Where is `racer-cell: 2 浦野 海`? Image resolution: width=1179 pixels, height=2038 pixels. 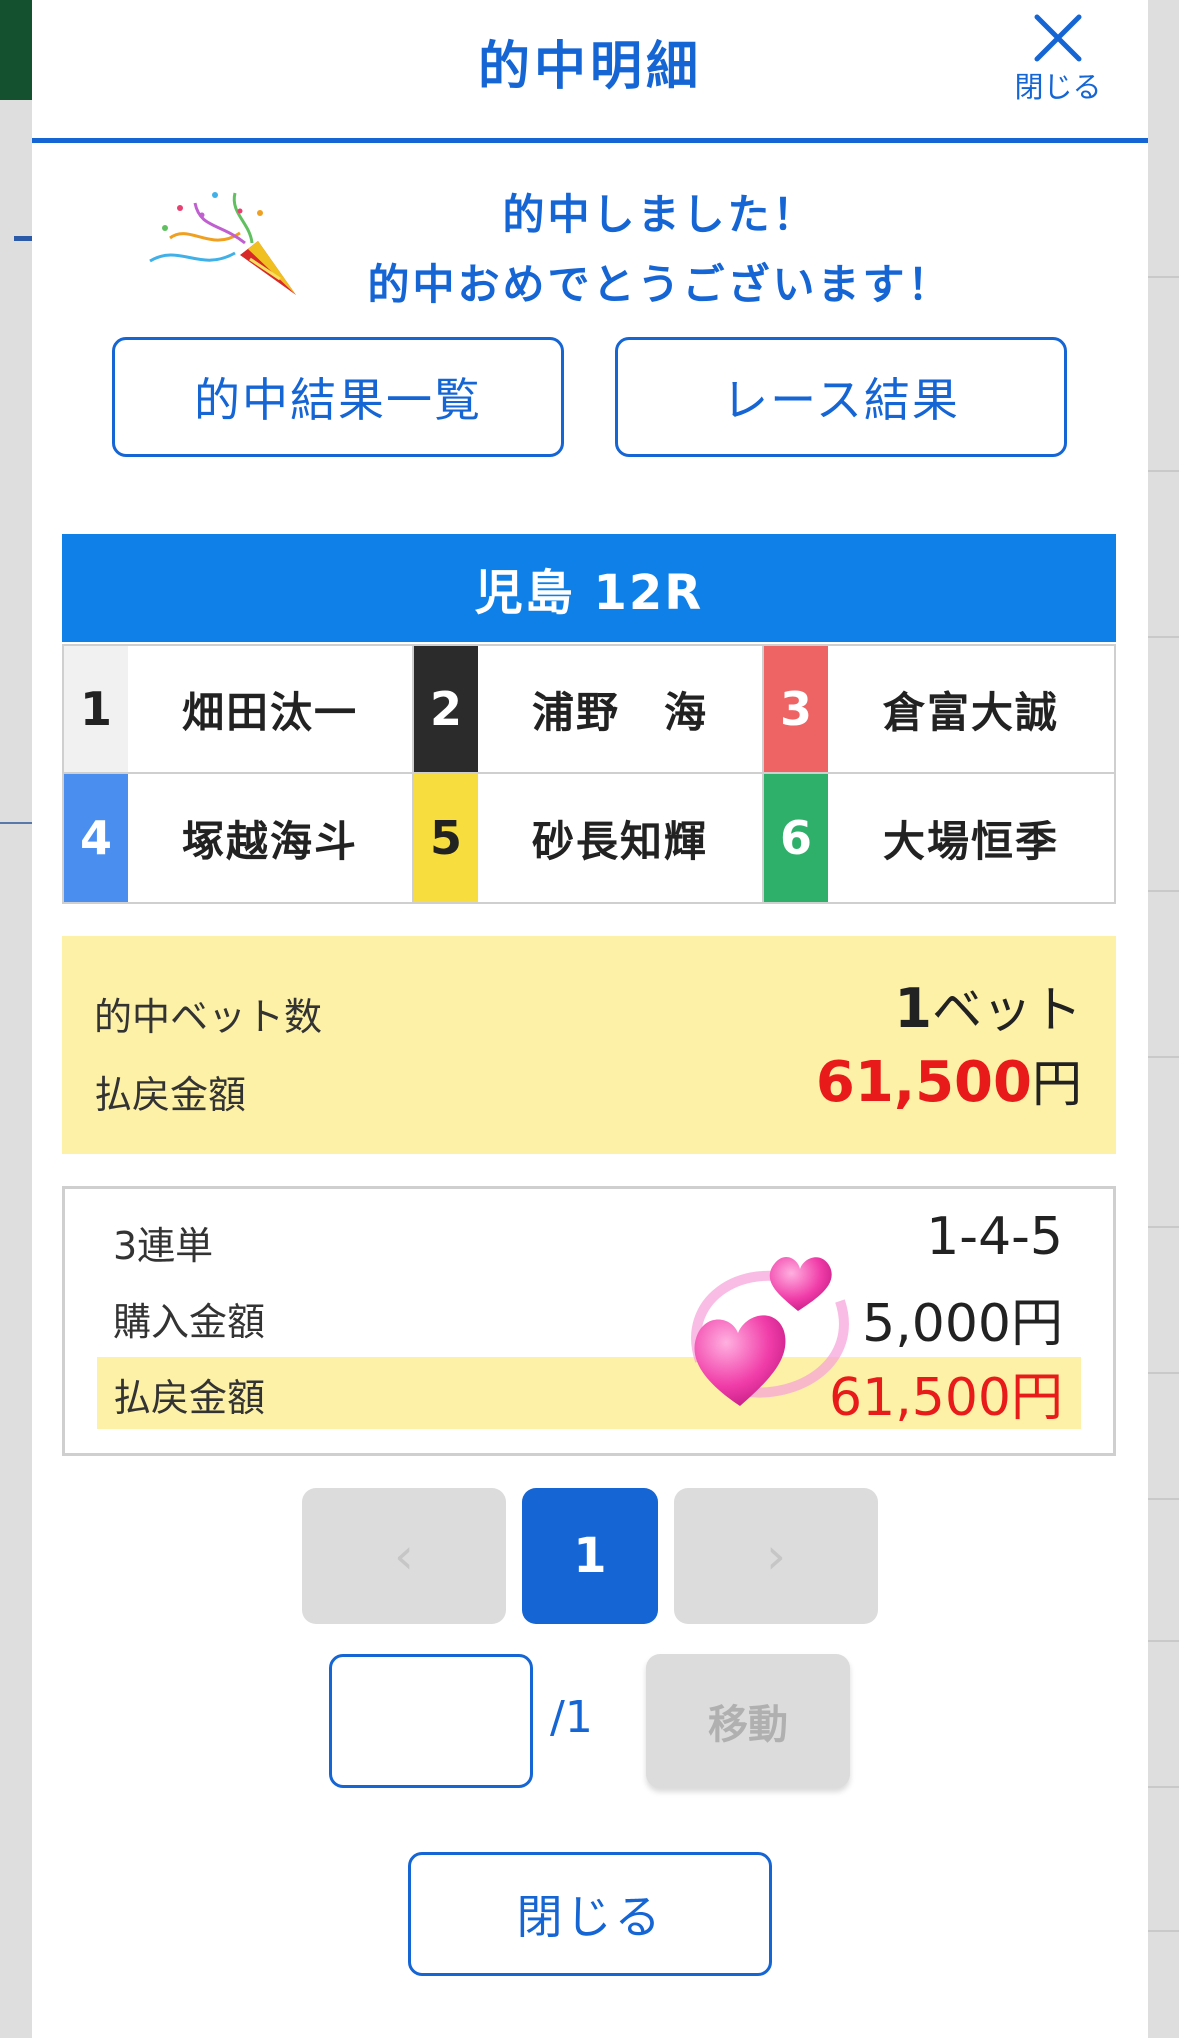
racer-cell: 2 浦野 海 is located at coordinates (589, 710).